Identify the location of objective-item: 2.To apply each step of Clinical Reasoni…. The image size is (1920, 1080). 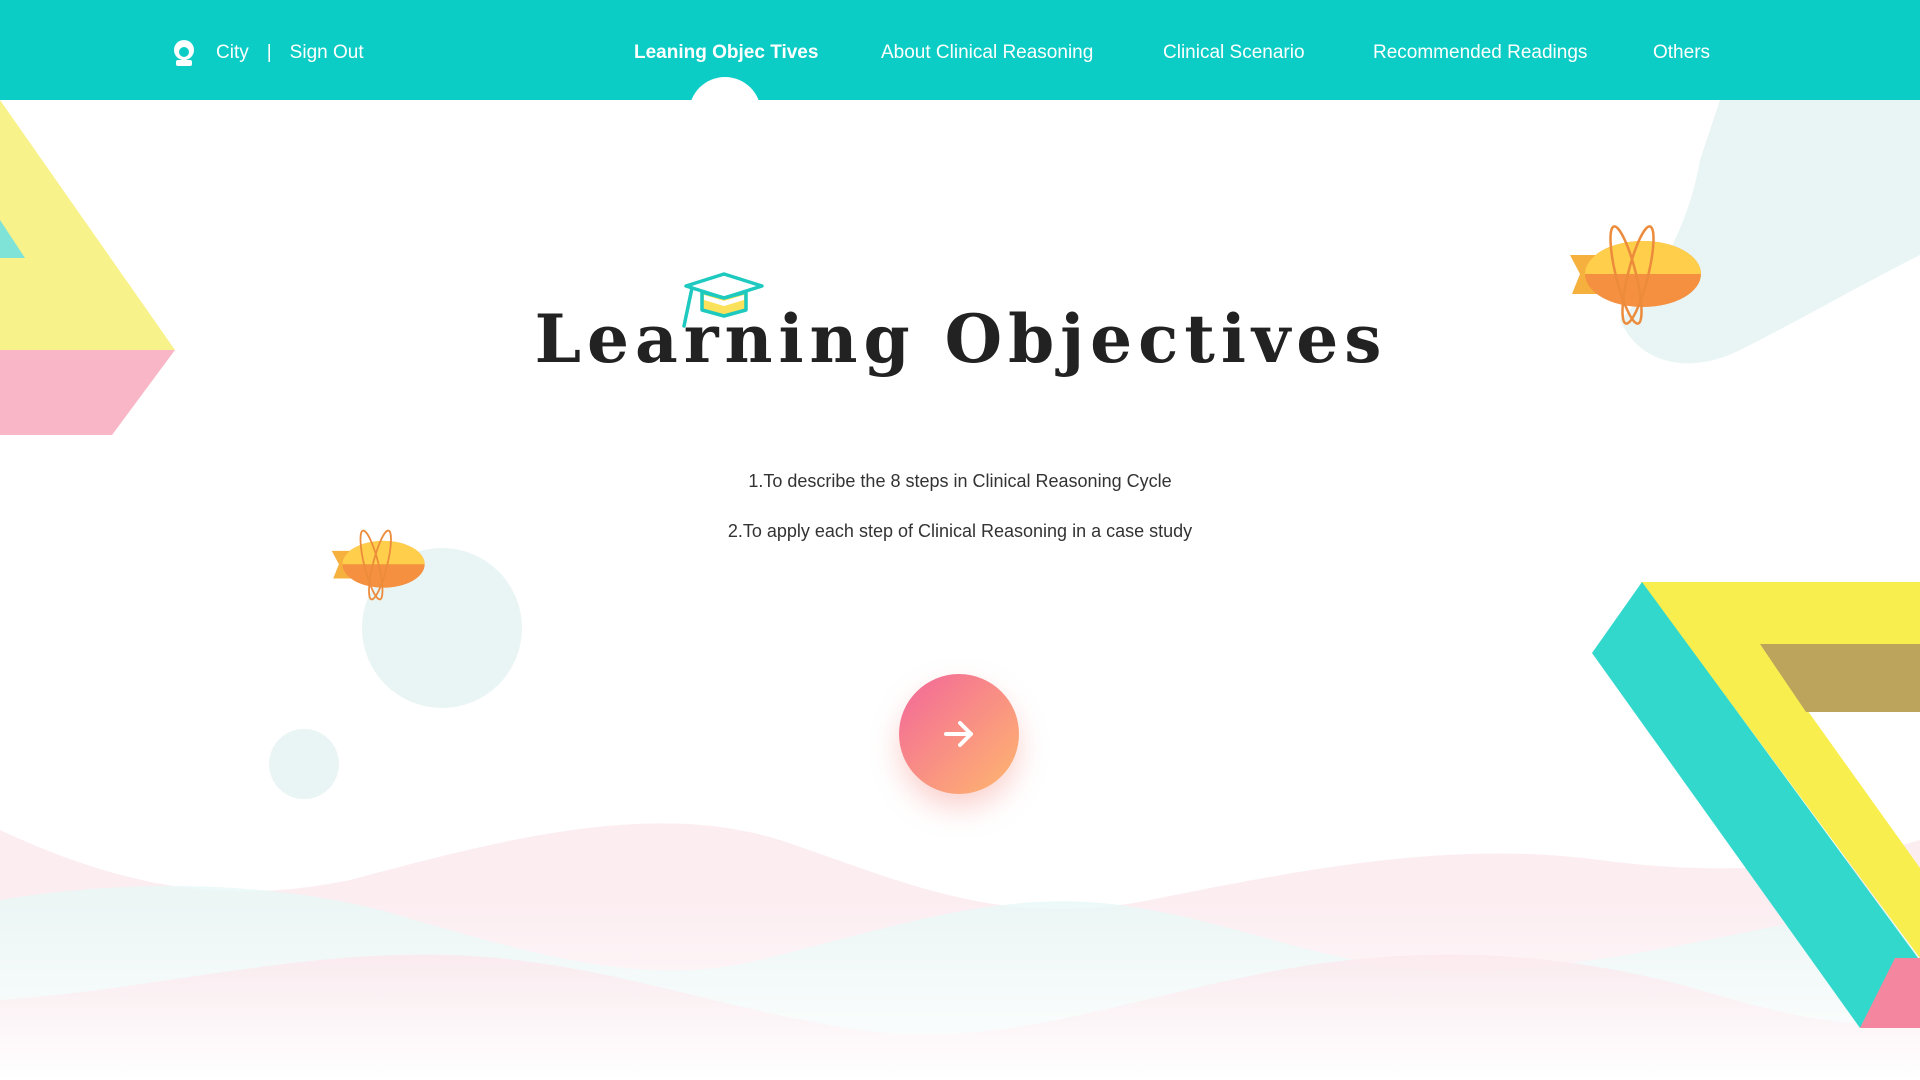
(960, 531).